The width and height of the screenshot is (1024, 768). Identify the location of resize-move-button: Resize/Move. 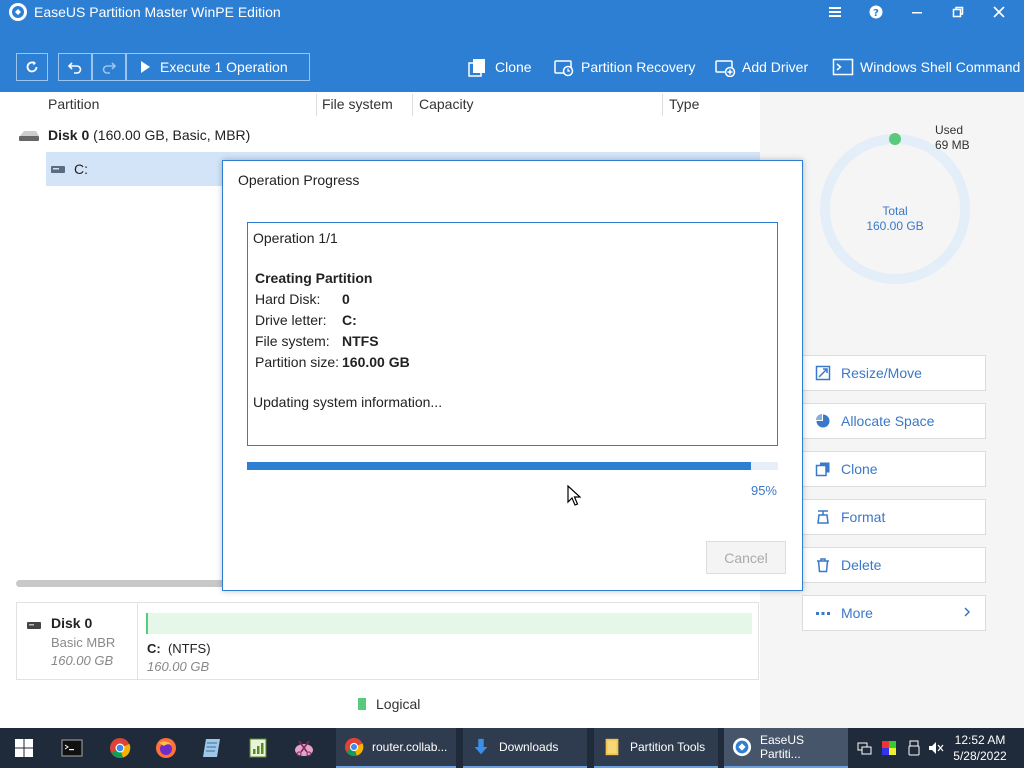
(894, 373).